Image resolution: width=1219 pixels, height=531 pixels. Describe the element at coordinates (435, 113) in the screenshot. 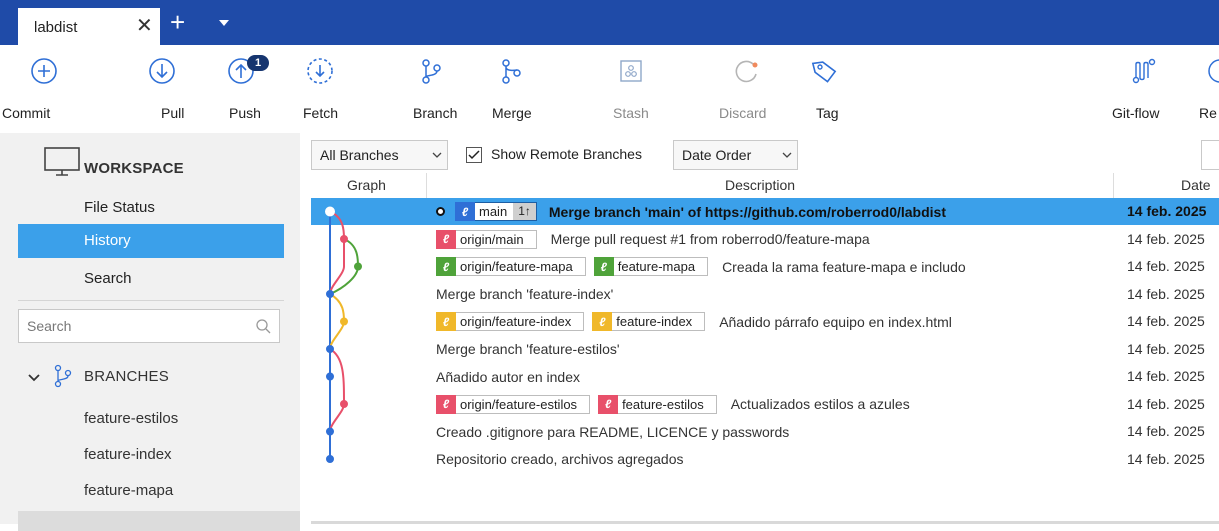

I see `branch-label: Branch` at that location.